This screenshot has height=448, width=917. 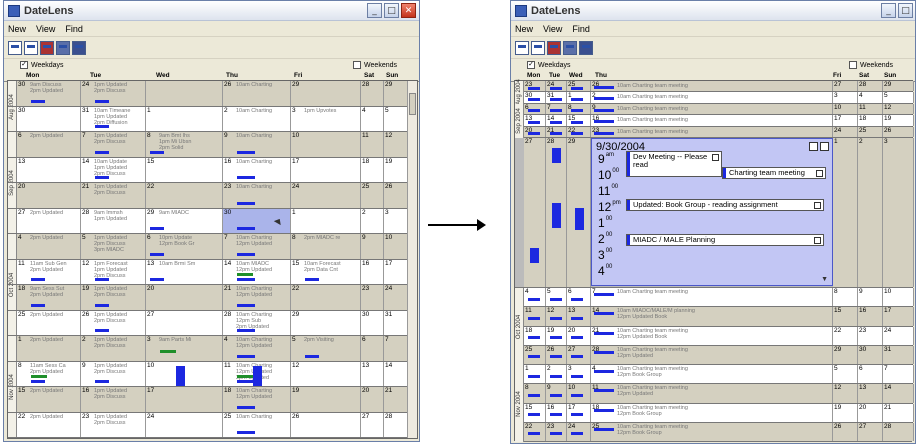 What do you see at coordinates (113, 93) in the screenshot?
I see `day-cell: 24 1pm Updated 2pm Discuss` at bounding box center [113, 93].